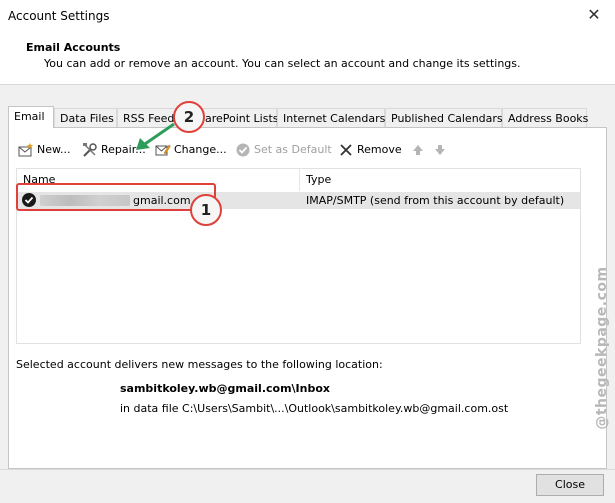 The height and width of the screenshot is (503, 615). Describe the element at coordinates (346, 150) in the screenshot. I see `remove-x-icon` at that location.